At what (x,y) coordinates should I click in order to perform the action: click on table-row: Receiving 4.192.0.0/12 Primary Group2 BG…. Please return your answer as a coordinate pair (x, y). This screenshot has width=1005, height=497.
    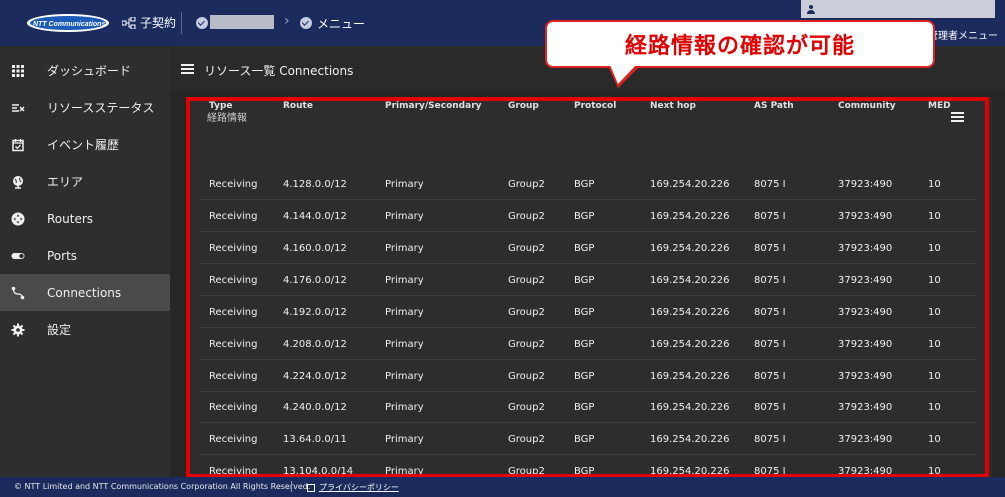
    Looking at the image, I should click on (588, 312).